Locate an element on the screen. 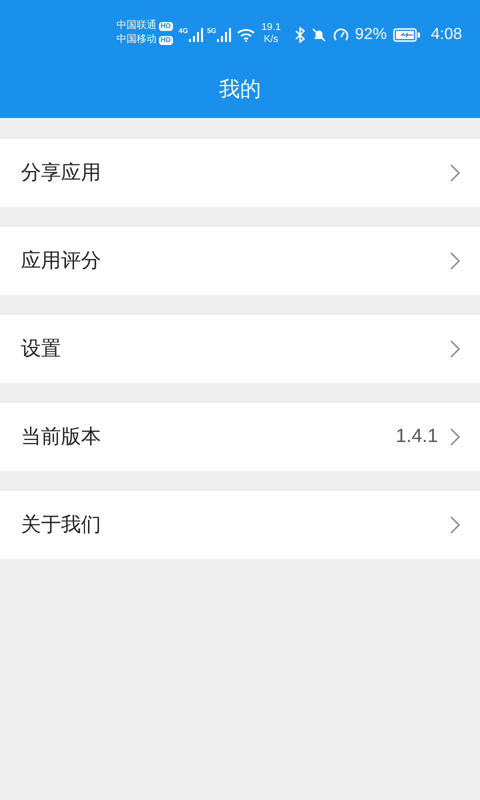 The width and height of the screenshot is (480, 800). wifi-icon is located at coordinates (246, 35).